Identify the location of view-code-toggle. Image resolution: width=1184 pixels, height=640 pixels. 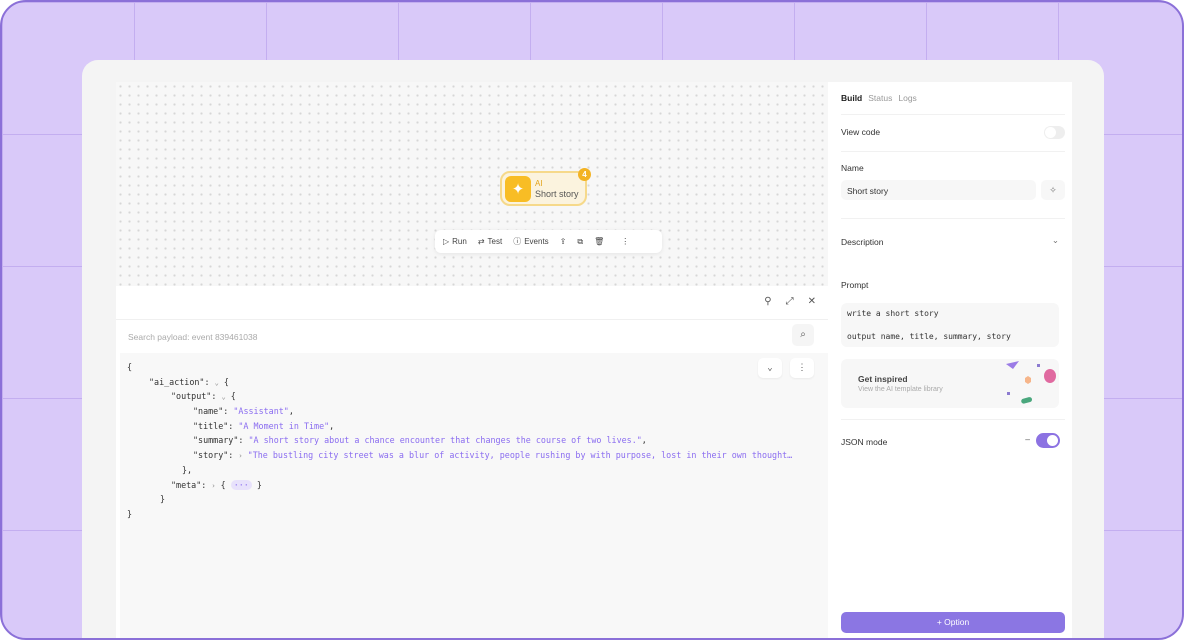
(1054, 132).